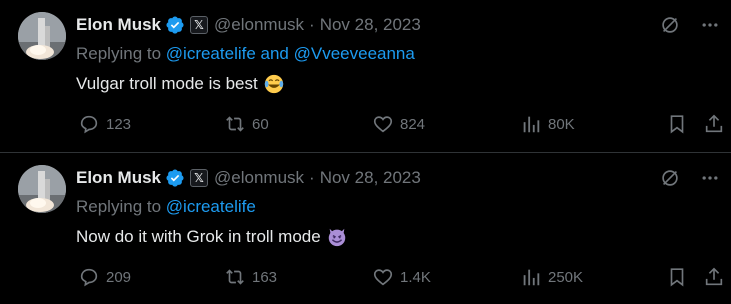 The image size is (731, 304). I want to click on view-count: 80K, so click(561, 124).